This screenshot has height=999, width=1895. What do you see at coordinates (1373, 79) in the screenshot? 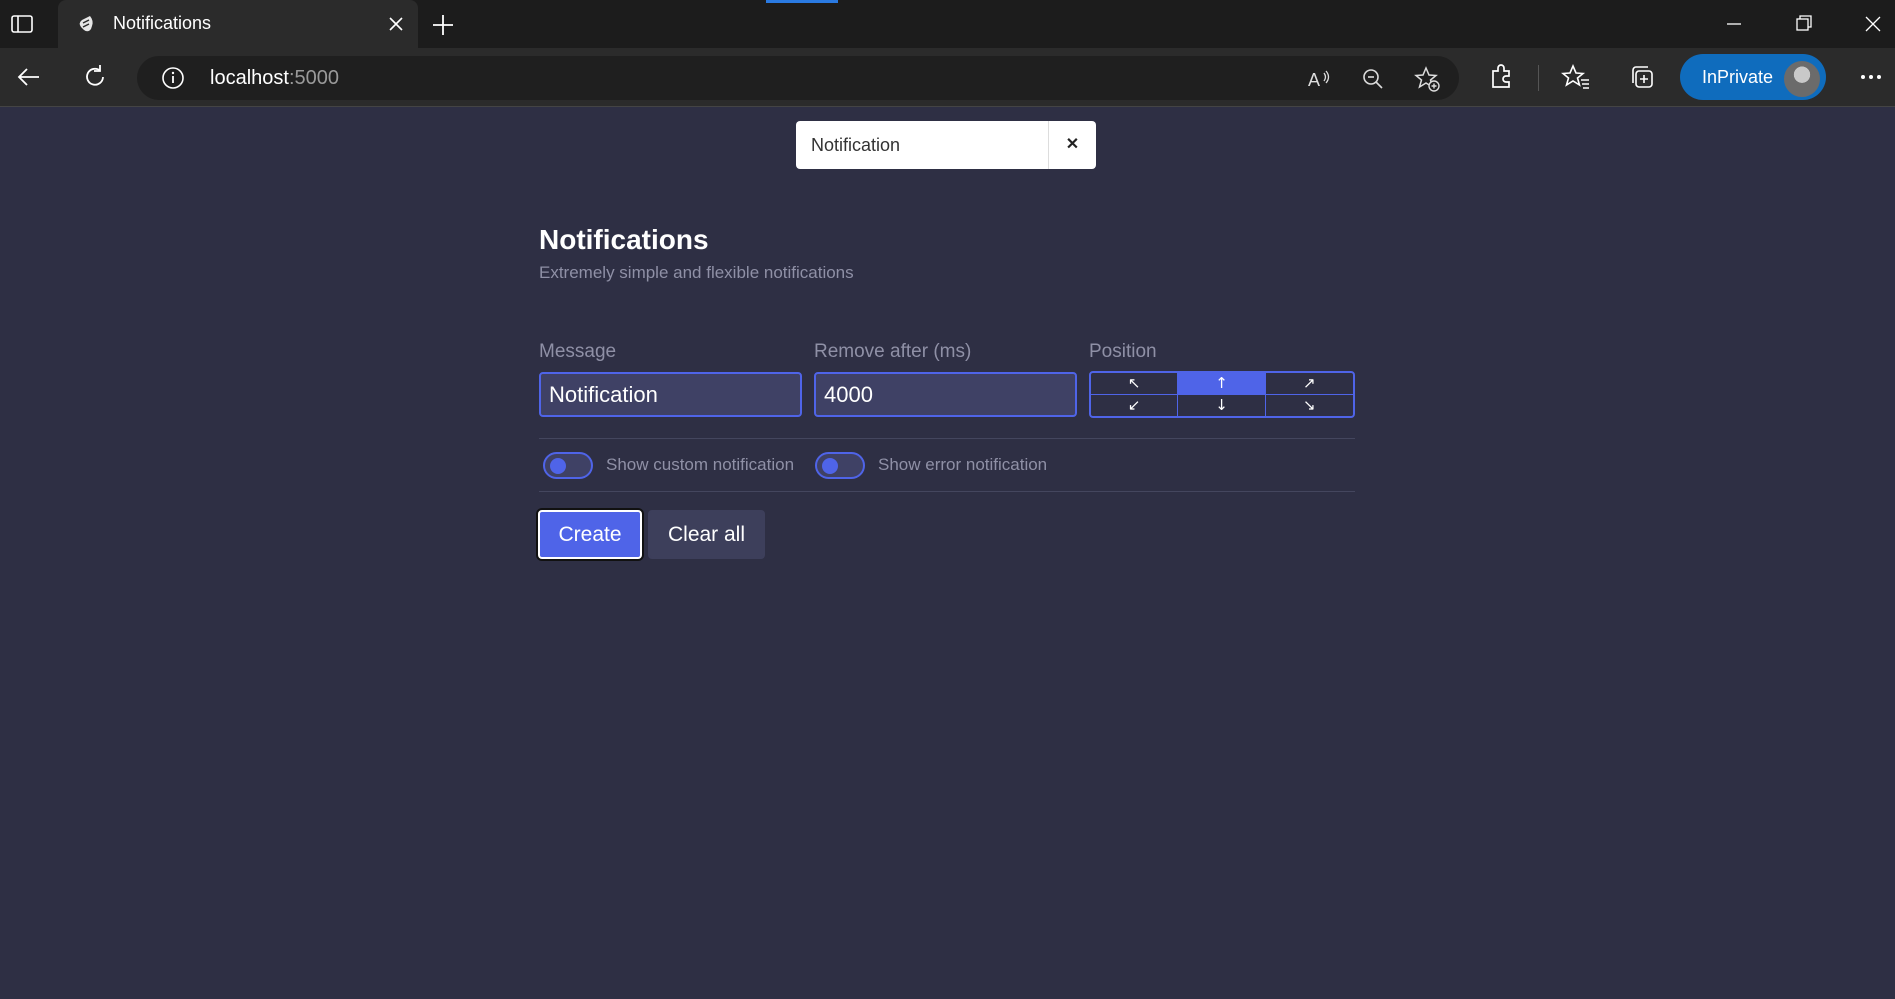
I see `zoom-out-icon` at bounding box center [1373, 79].